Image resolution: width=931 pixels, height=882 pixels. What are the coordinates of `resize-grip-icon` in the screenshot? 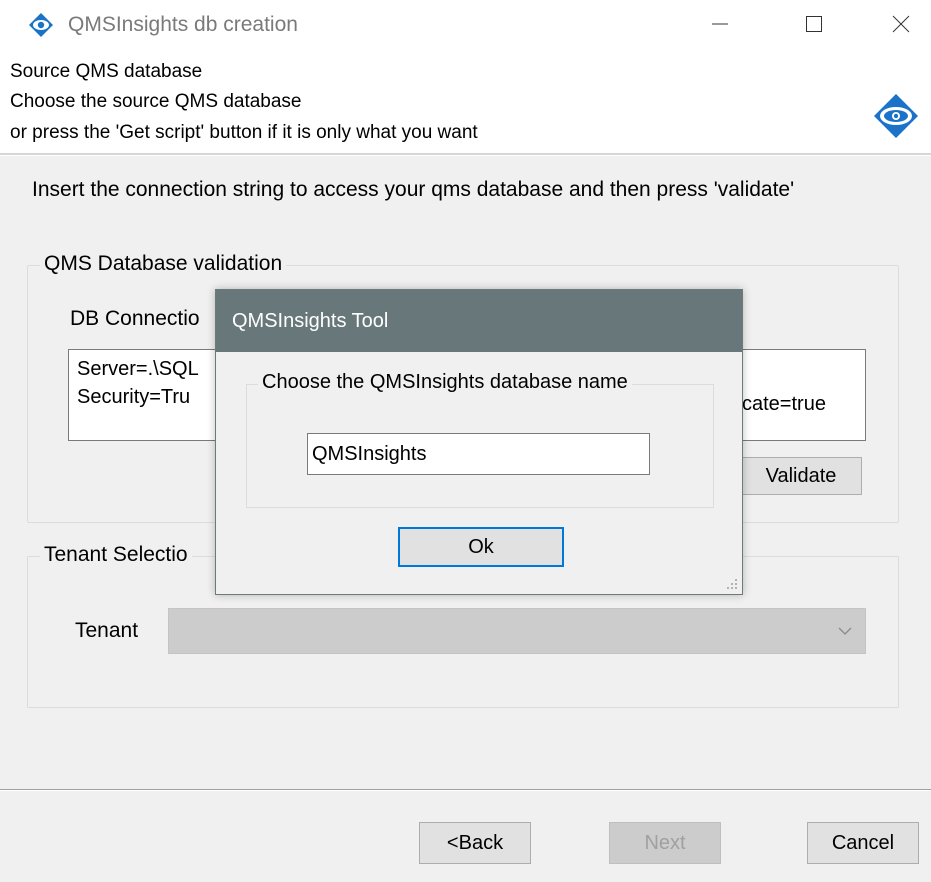 It's located at (732, 584).